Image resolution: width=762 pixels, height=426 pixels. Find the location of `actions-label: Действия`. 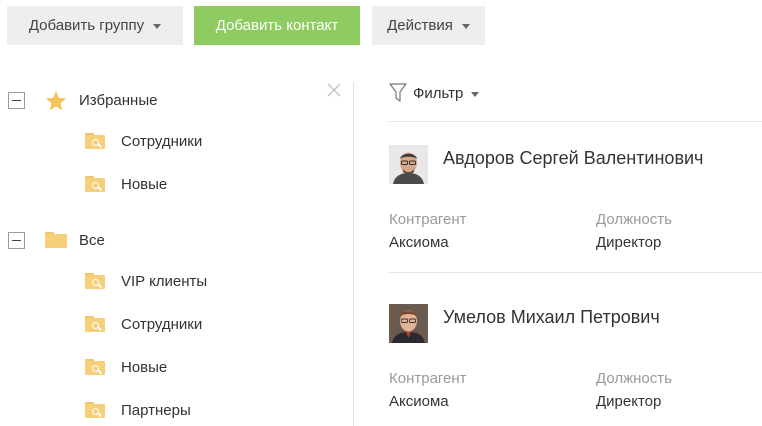

actions-label: Действия is located at coordinates (420, 25).